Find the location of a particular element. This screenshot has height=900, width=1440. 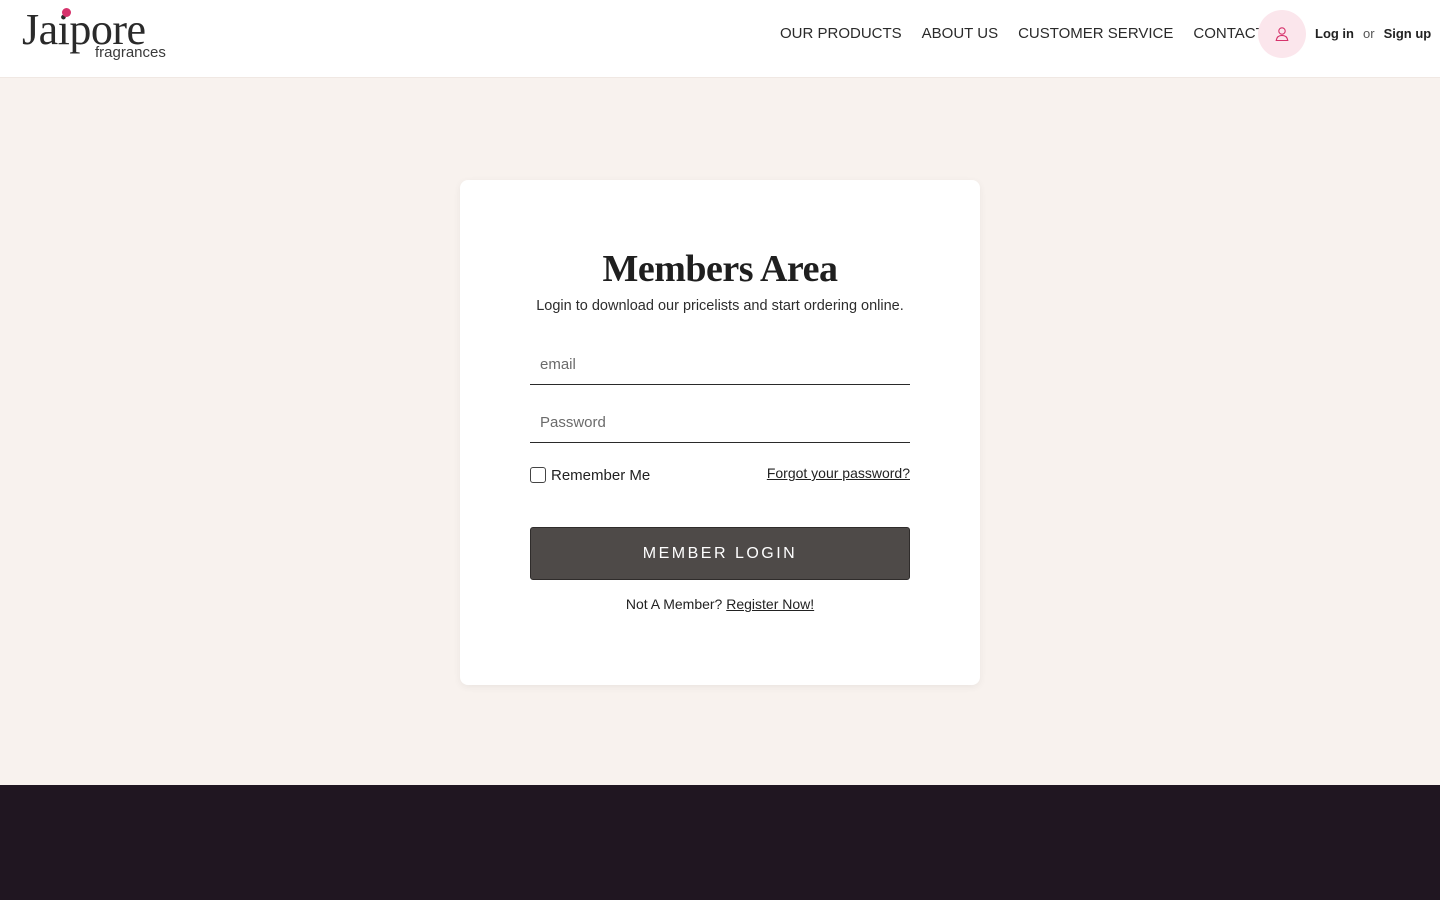

user-icon is located at coordinates (1282, 34).